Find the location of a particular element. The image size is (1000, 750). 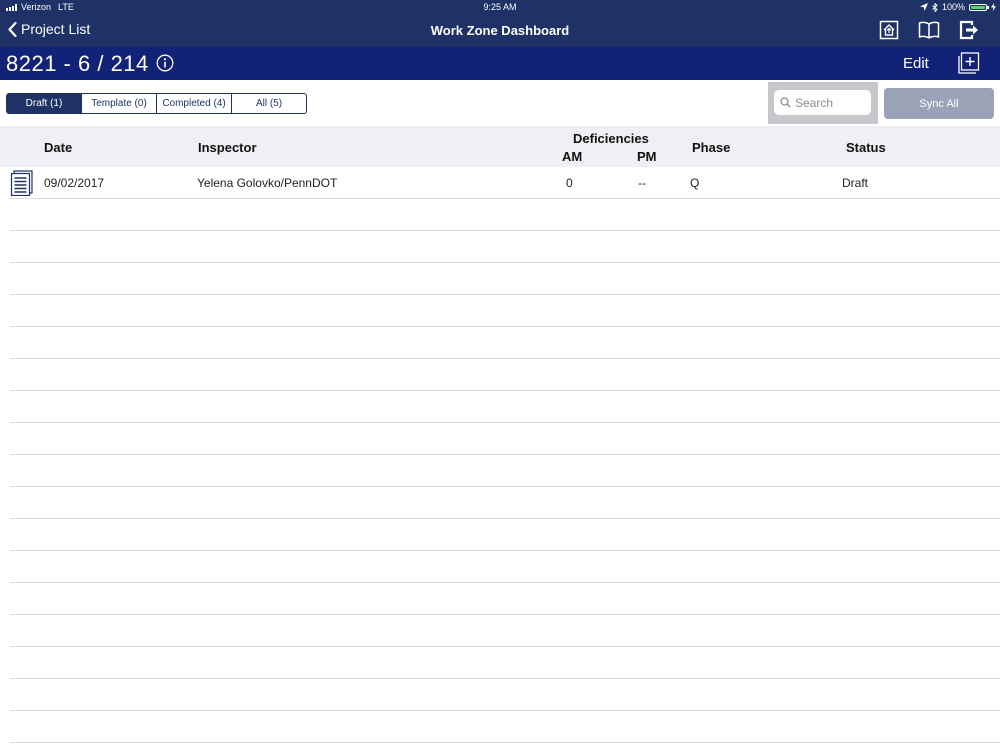

sync-all-button: Sync All is located at coordinates (939, 103).